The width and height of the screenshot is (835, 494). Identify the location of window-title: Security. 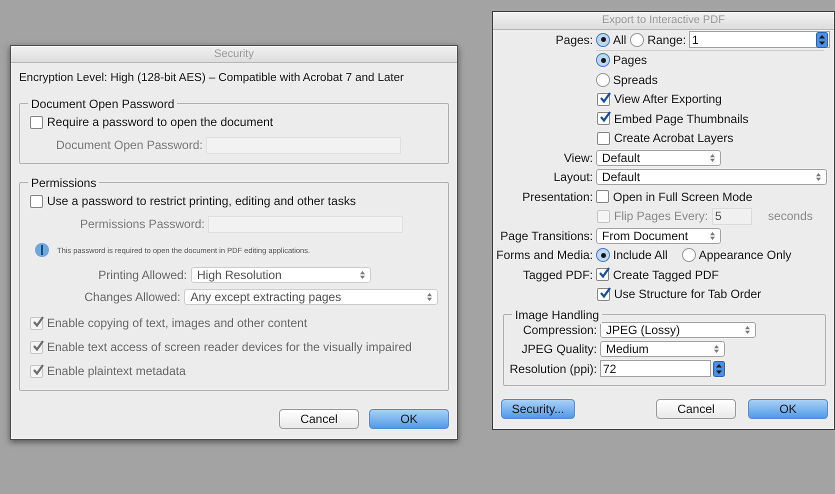
(234, 54).